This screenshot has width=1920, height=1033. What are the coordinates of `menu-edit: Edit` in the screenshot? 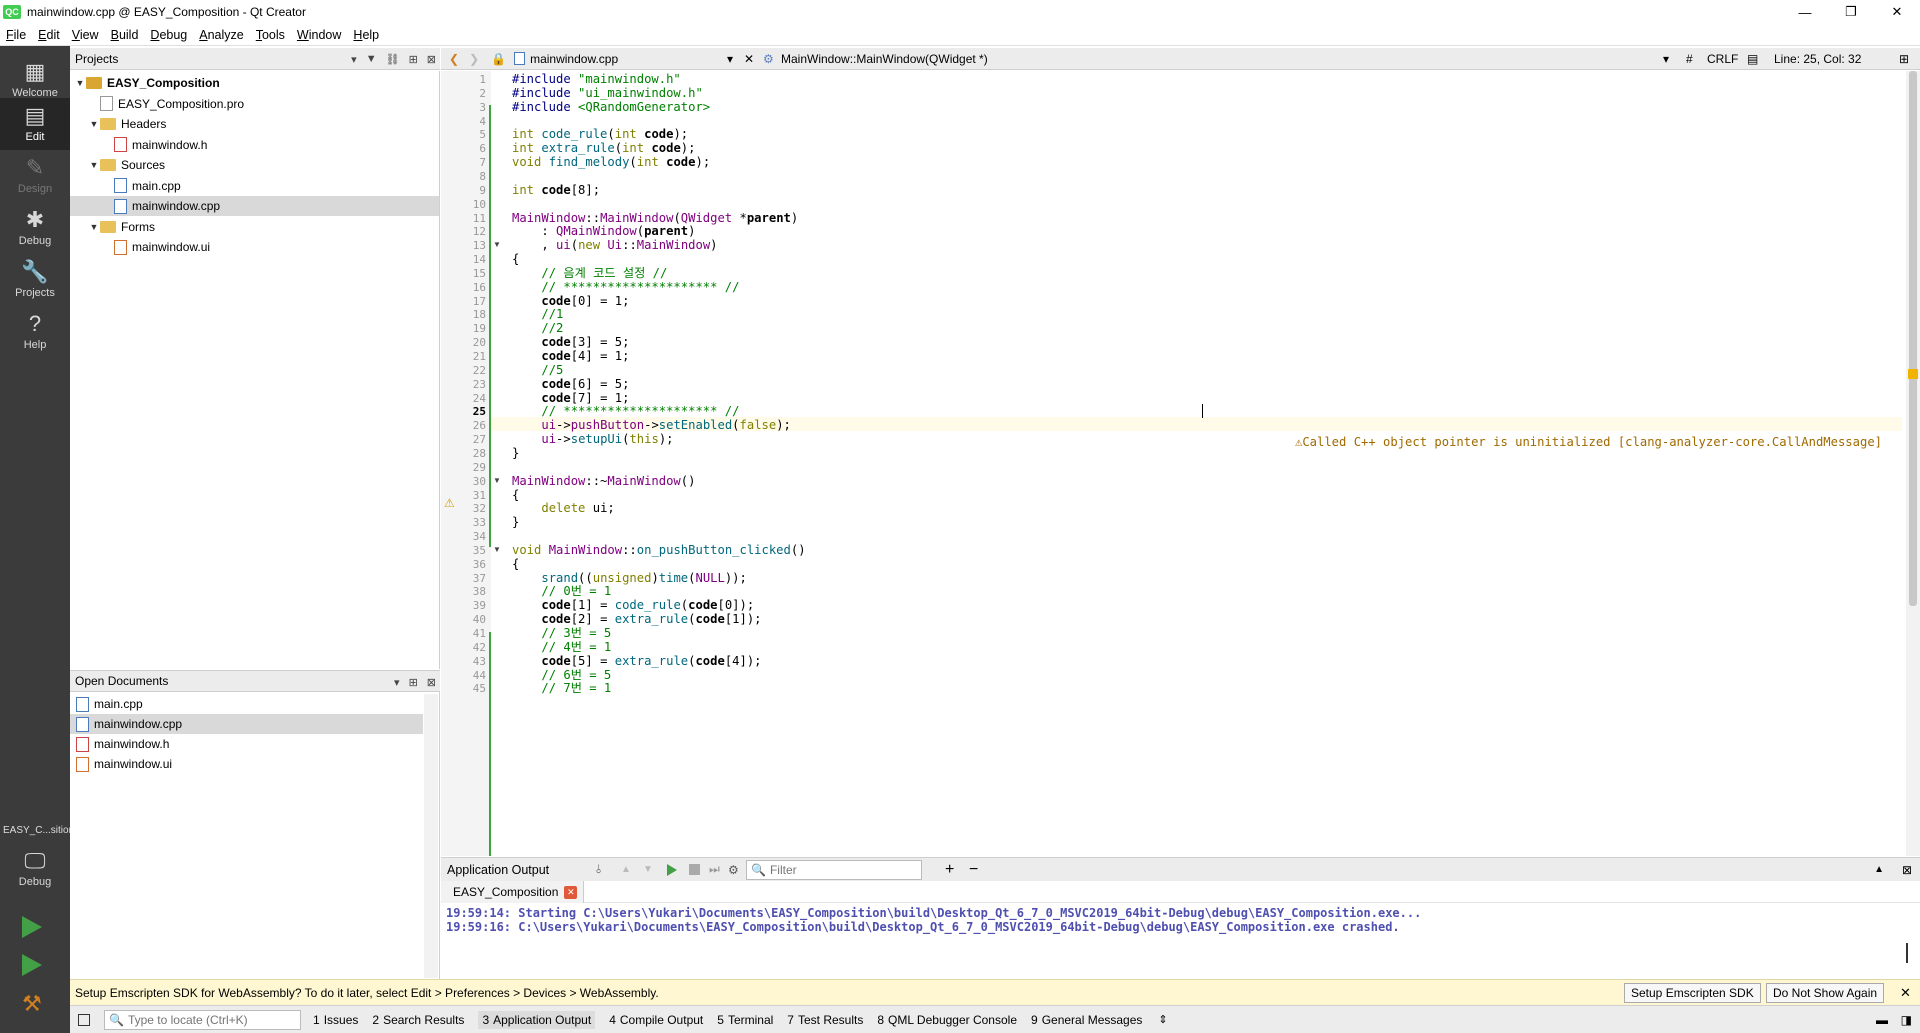 It's located at (49, 35).